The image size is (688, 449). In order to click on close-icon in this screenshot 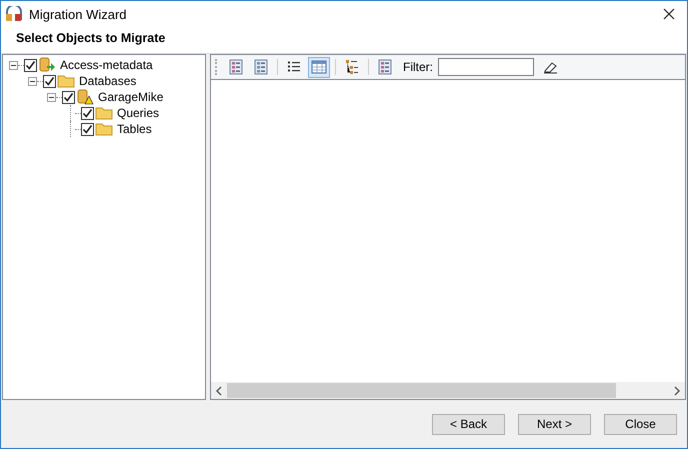, I will do `click(669, 14)`.